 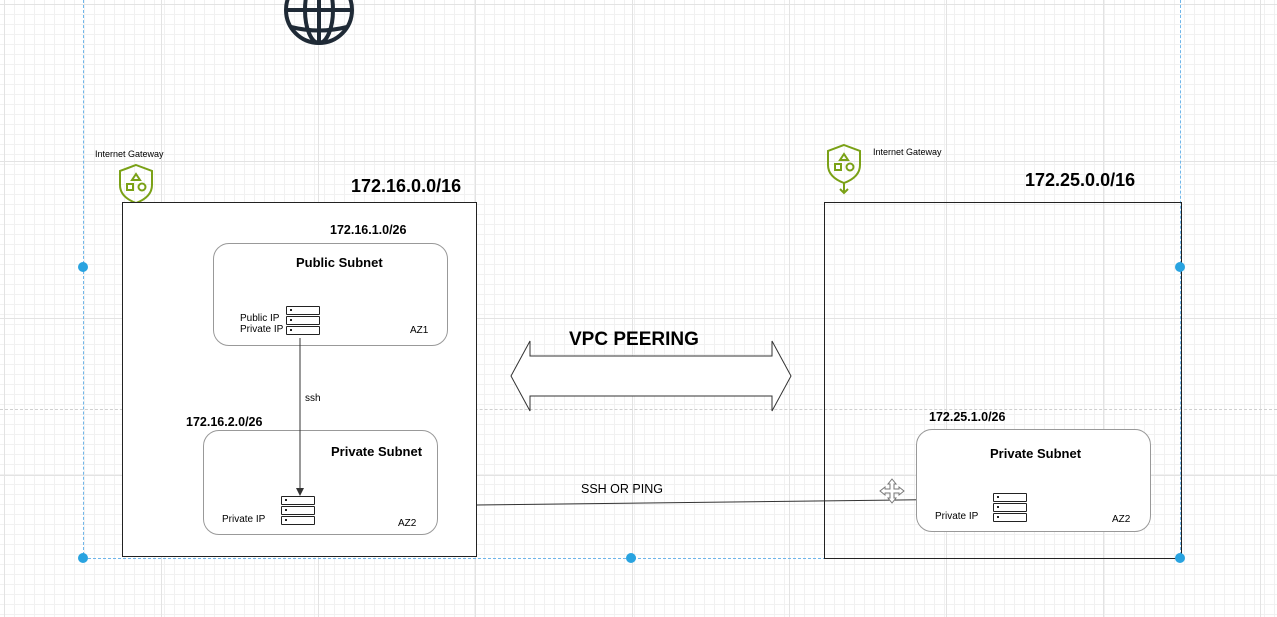 What do you see at coordinates (651, 377) in the screenshot?
I see `vpc-peering-double-arrow` at bounding box center [651, 377].